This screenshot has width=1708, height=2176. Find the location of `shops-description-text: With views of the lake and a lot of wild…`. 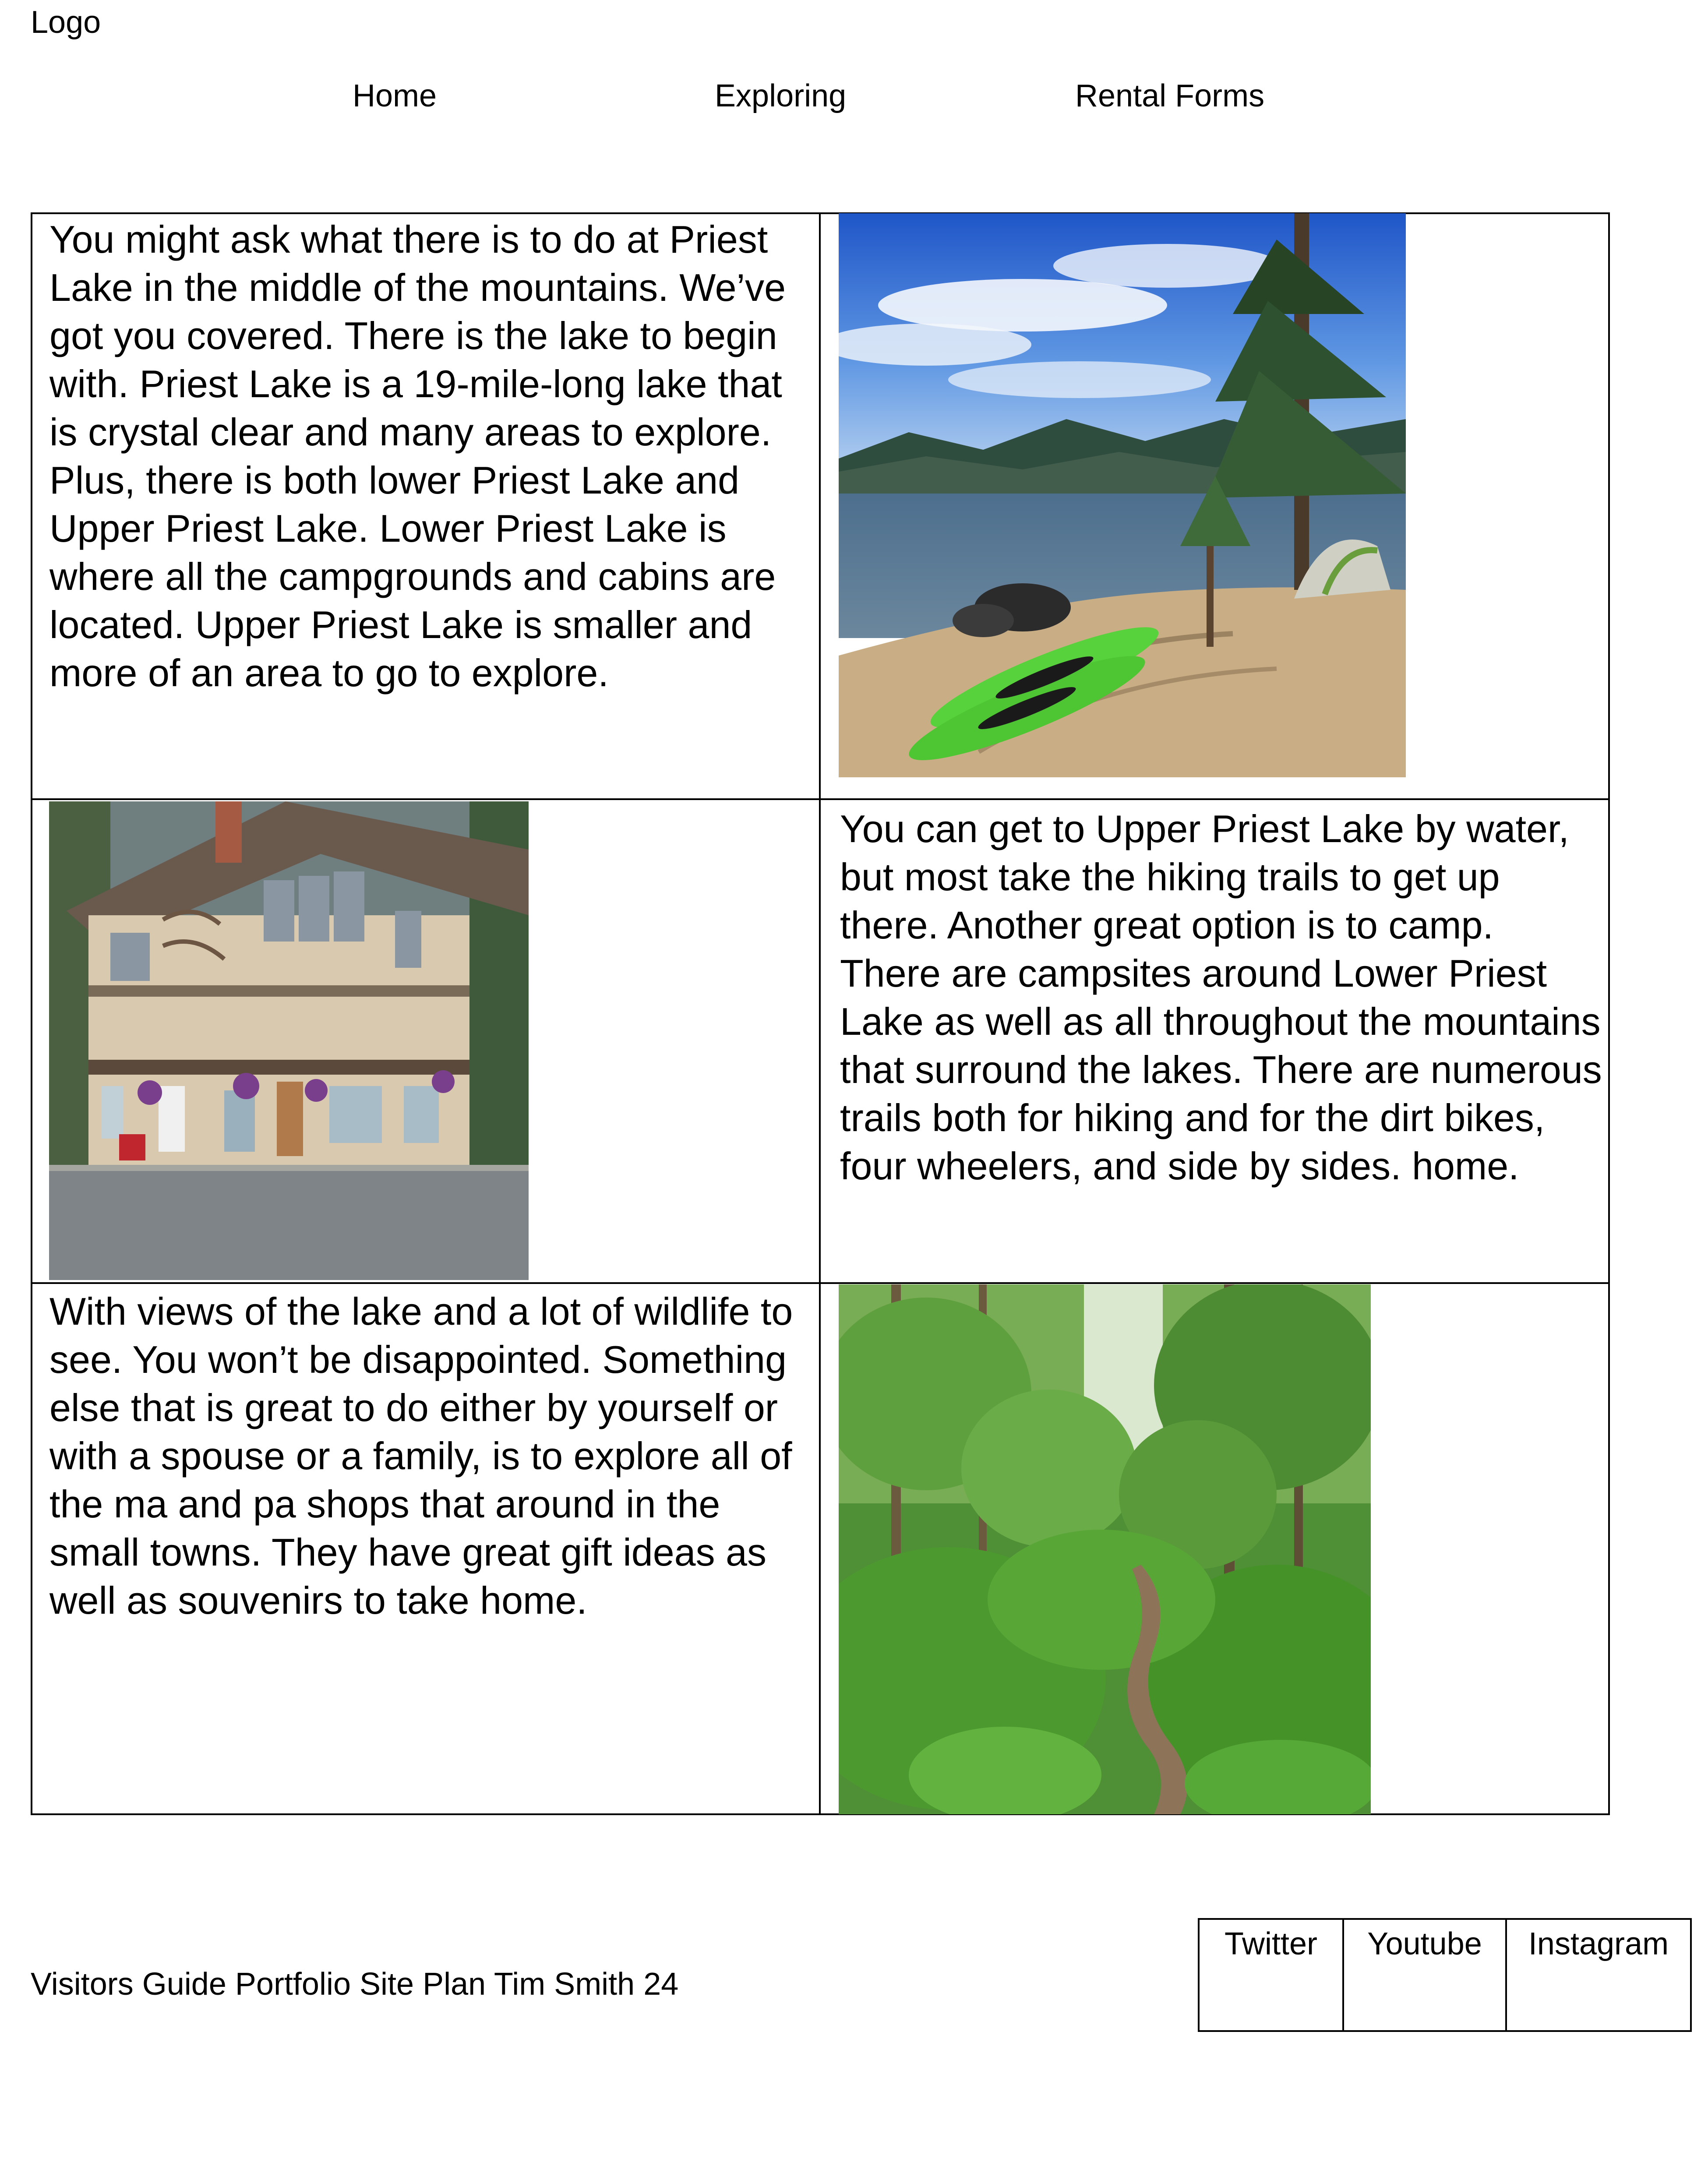

shops-description-text: With views of the lake and a lot of wild… is located at coordinates (421, 1456).